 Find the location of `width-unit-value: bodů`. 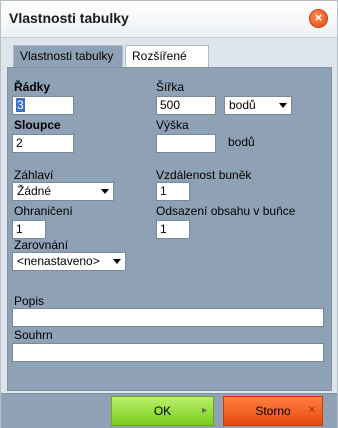

width-unit-value: bodů is located at coordinates (242, 105).